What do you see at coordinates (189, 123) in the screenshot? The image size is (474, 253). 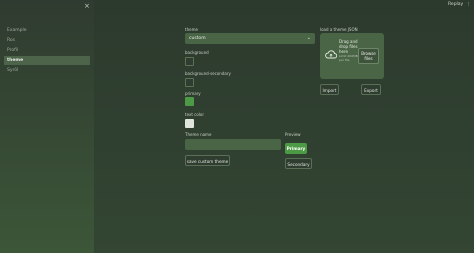 I see `text-color-swatch` at bounding box center [189, 123].